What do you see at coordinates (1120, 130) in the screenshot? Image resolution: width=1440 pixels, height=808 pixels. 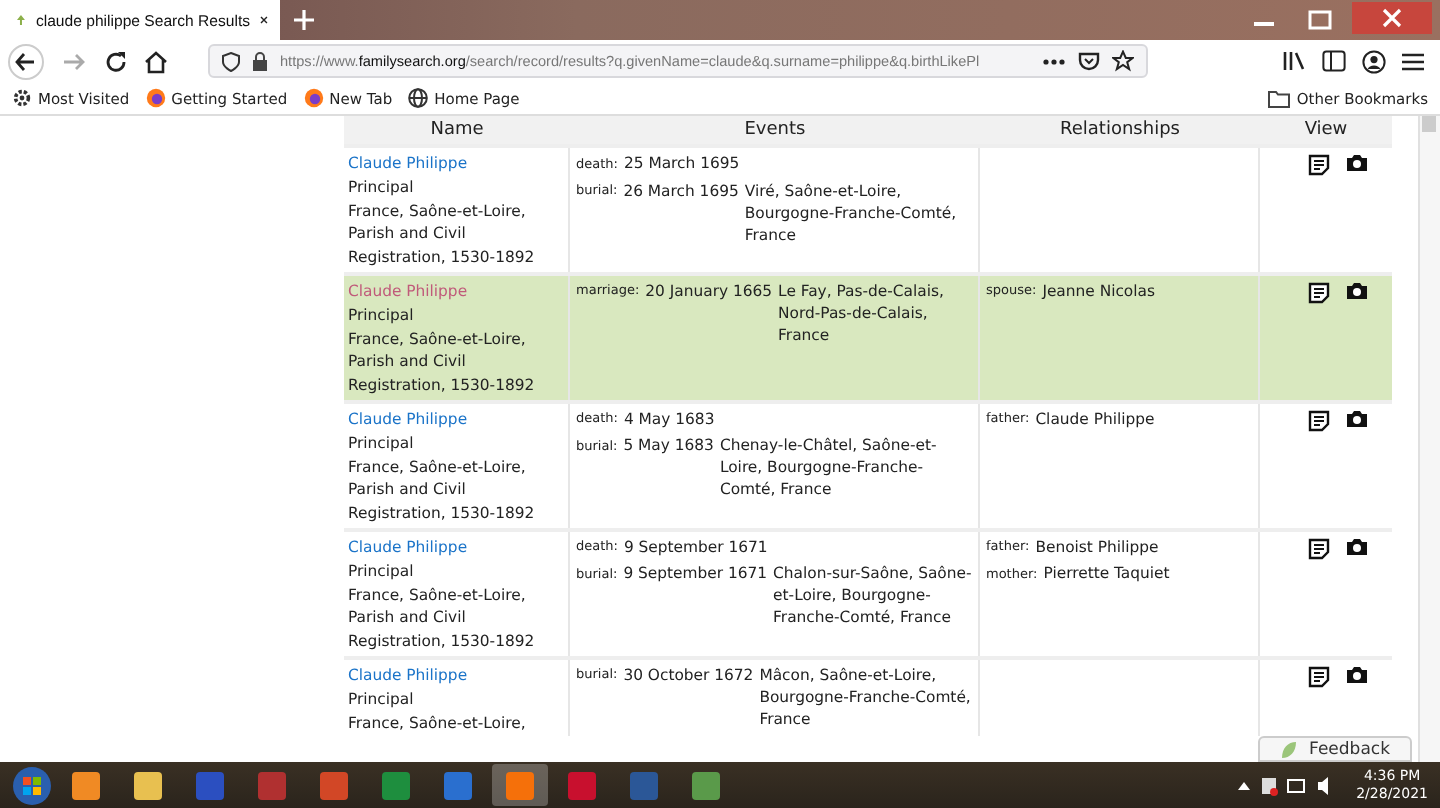 I see `column-header: Relationships` at bounding box center [1120, 130].